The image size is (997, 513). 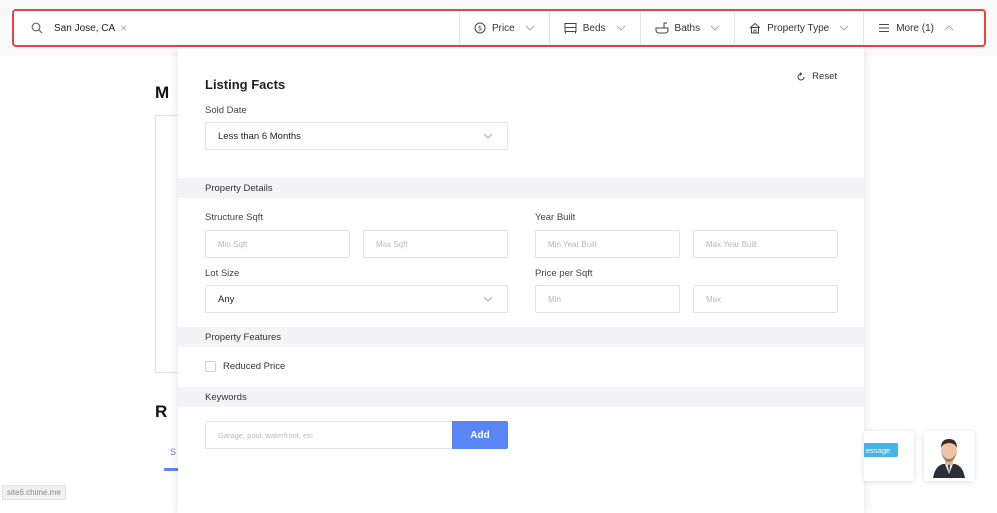 I want to click on baths-filter-button: Baths, so click(x=687, y=28).